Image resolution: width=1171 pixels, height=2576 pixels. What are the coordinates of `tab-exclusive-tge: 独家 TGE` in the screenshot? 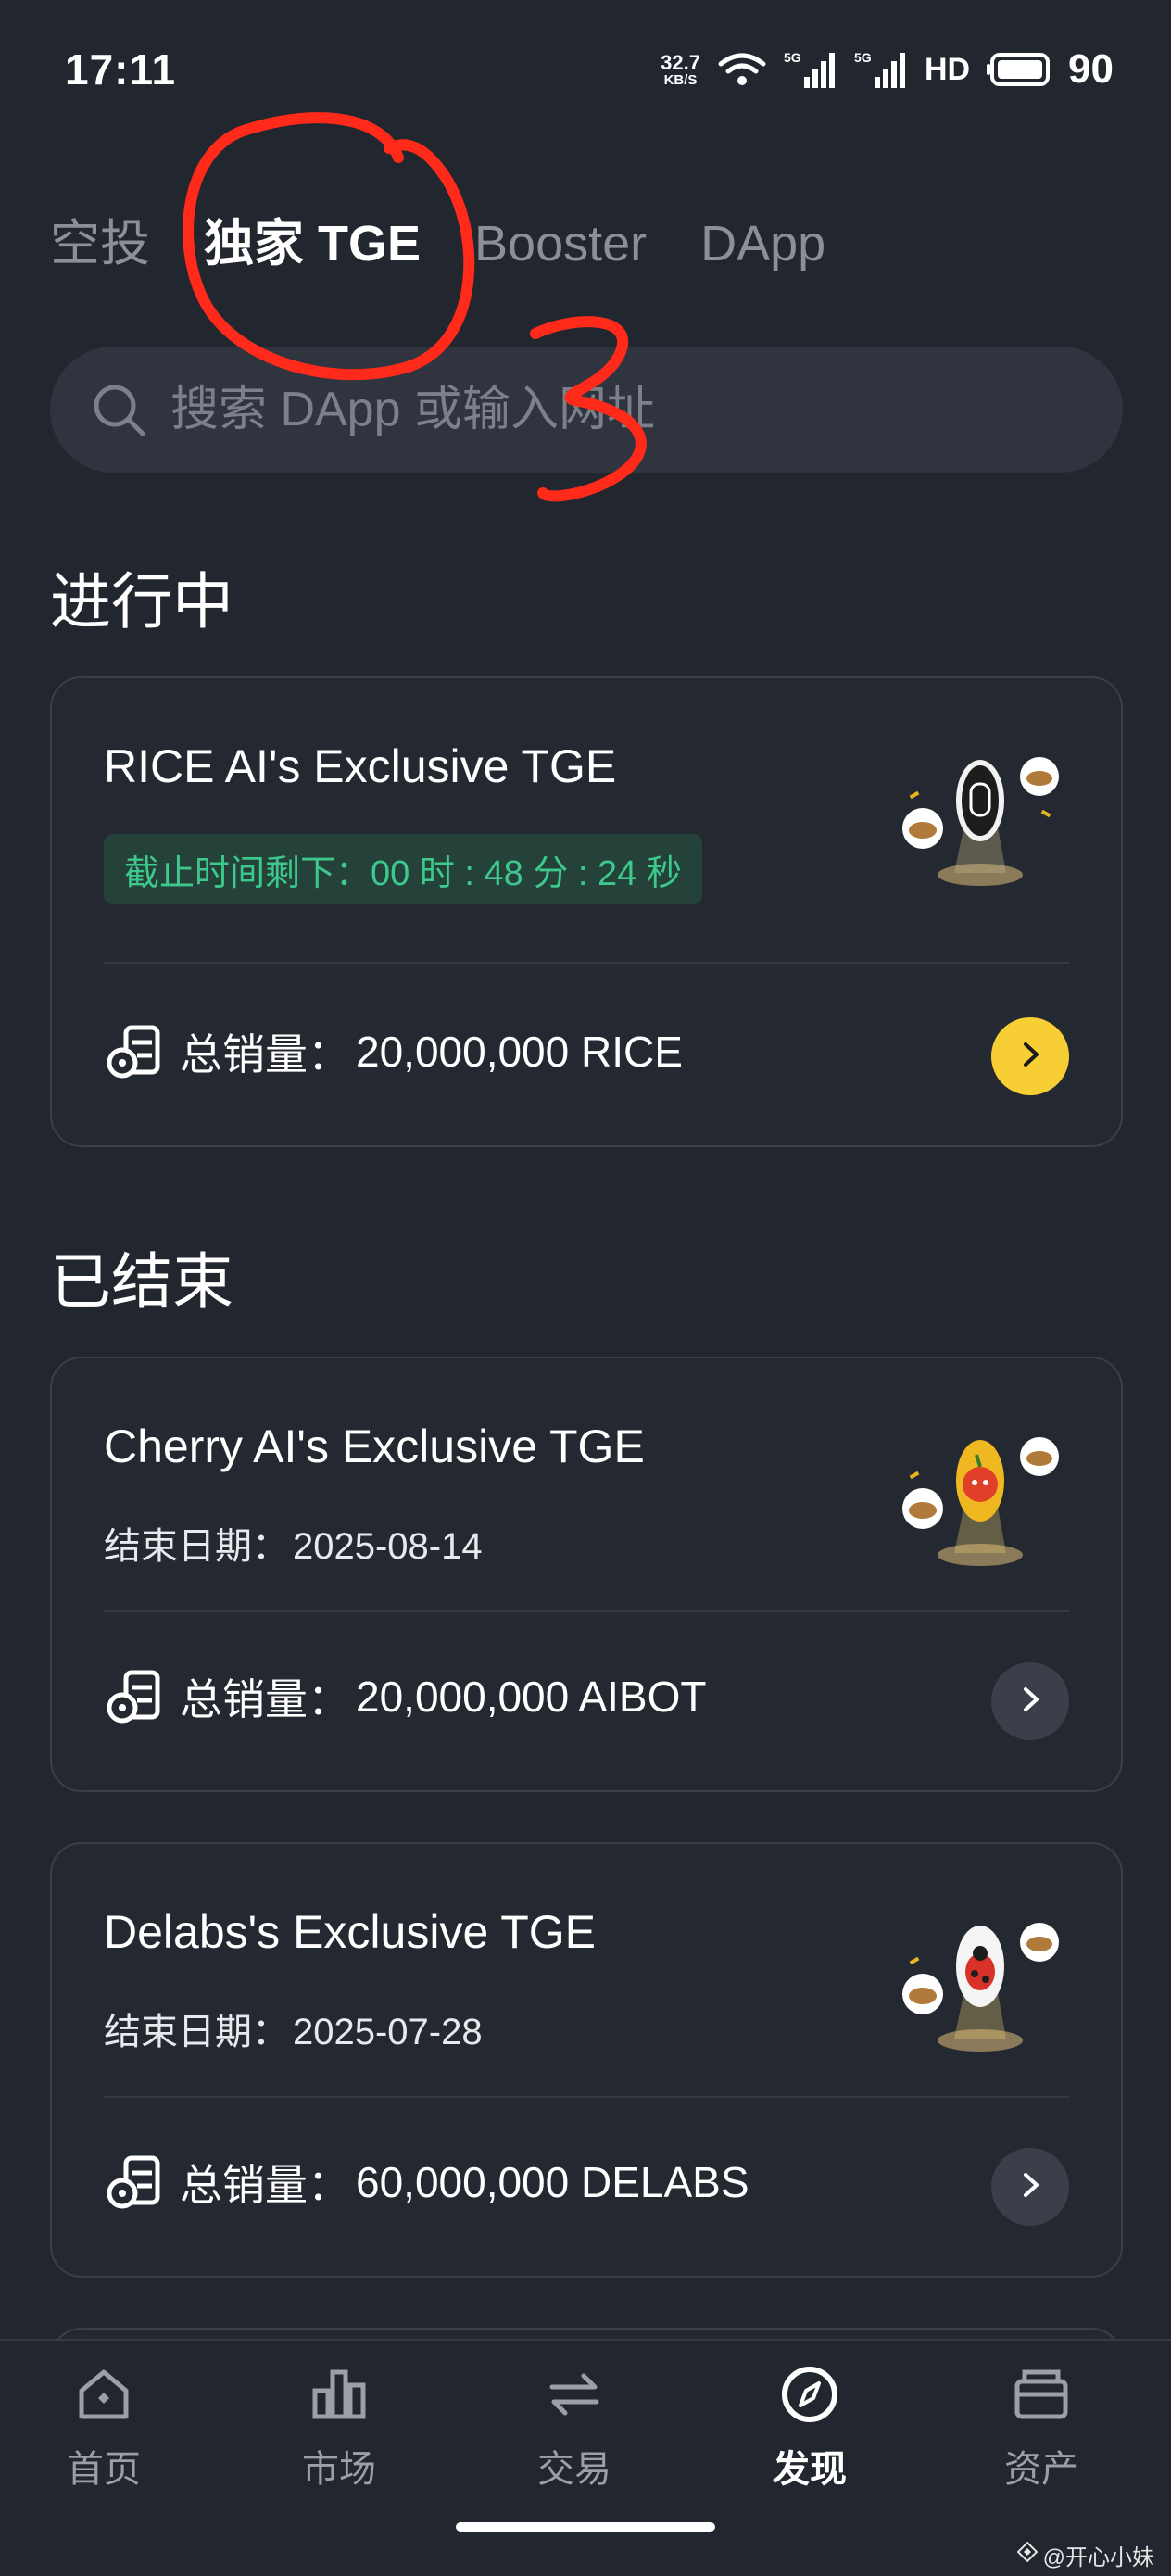 It's located at (312, 239).